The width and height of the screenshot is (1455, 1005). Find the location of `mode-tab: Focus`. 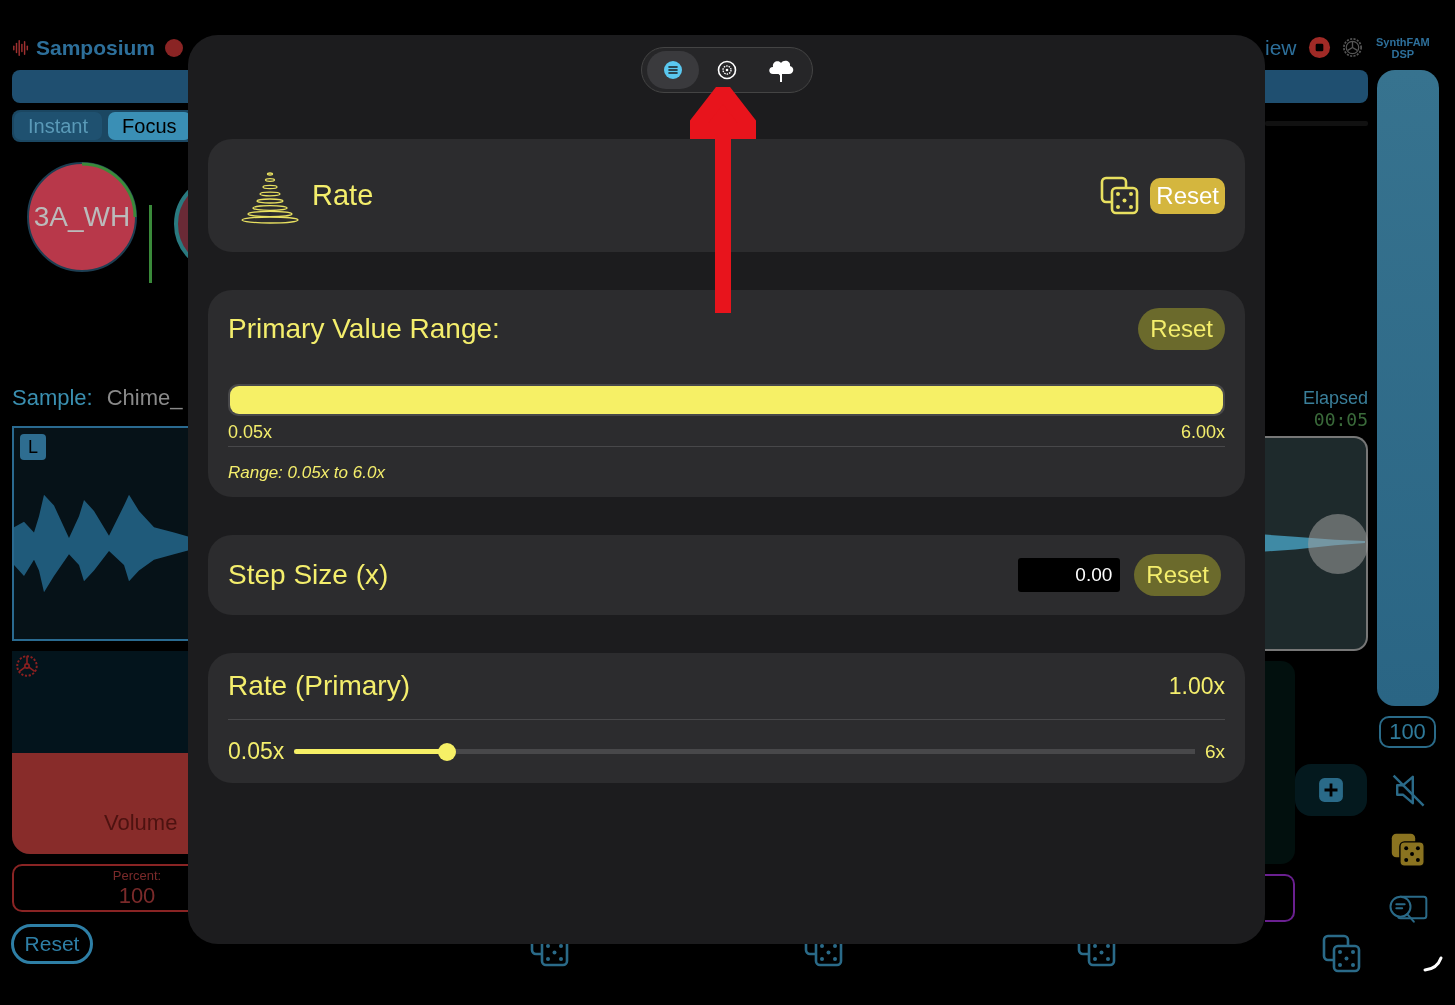

mode-tab: Focus is located at coordinates (148, 126).